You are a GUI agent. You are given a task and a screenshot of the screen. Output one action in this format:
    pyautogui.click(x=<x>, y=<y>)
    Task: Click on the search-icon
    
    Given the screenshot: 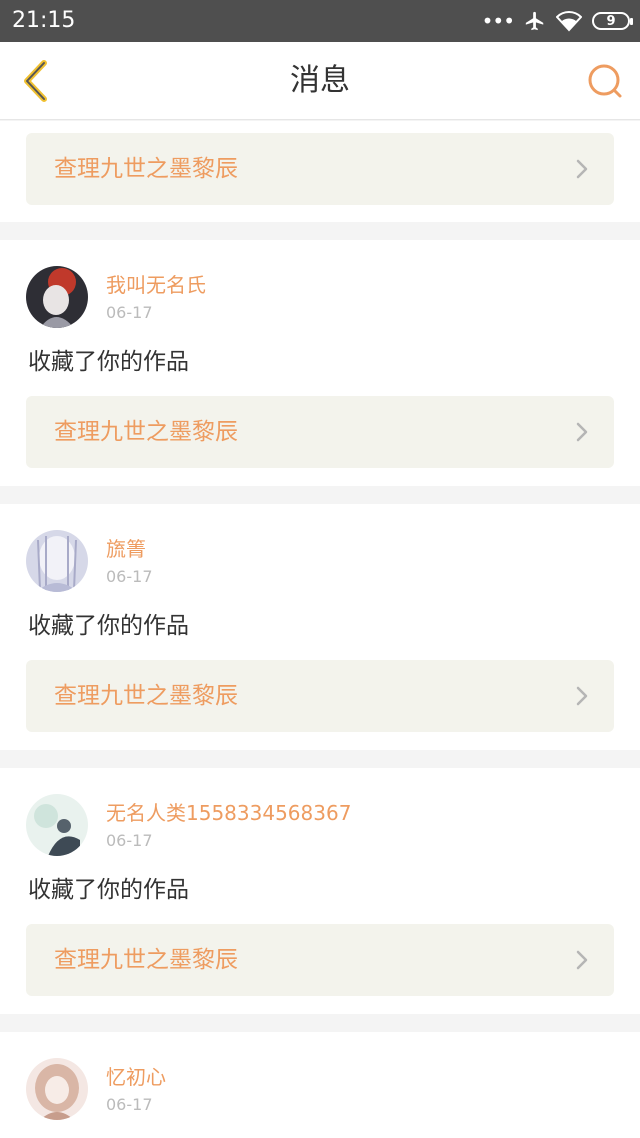 What is the action you would take?
    pyautogui.click(x=605, y=81)
    